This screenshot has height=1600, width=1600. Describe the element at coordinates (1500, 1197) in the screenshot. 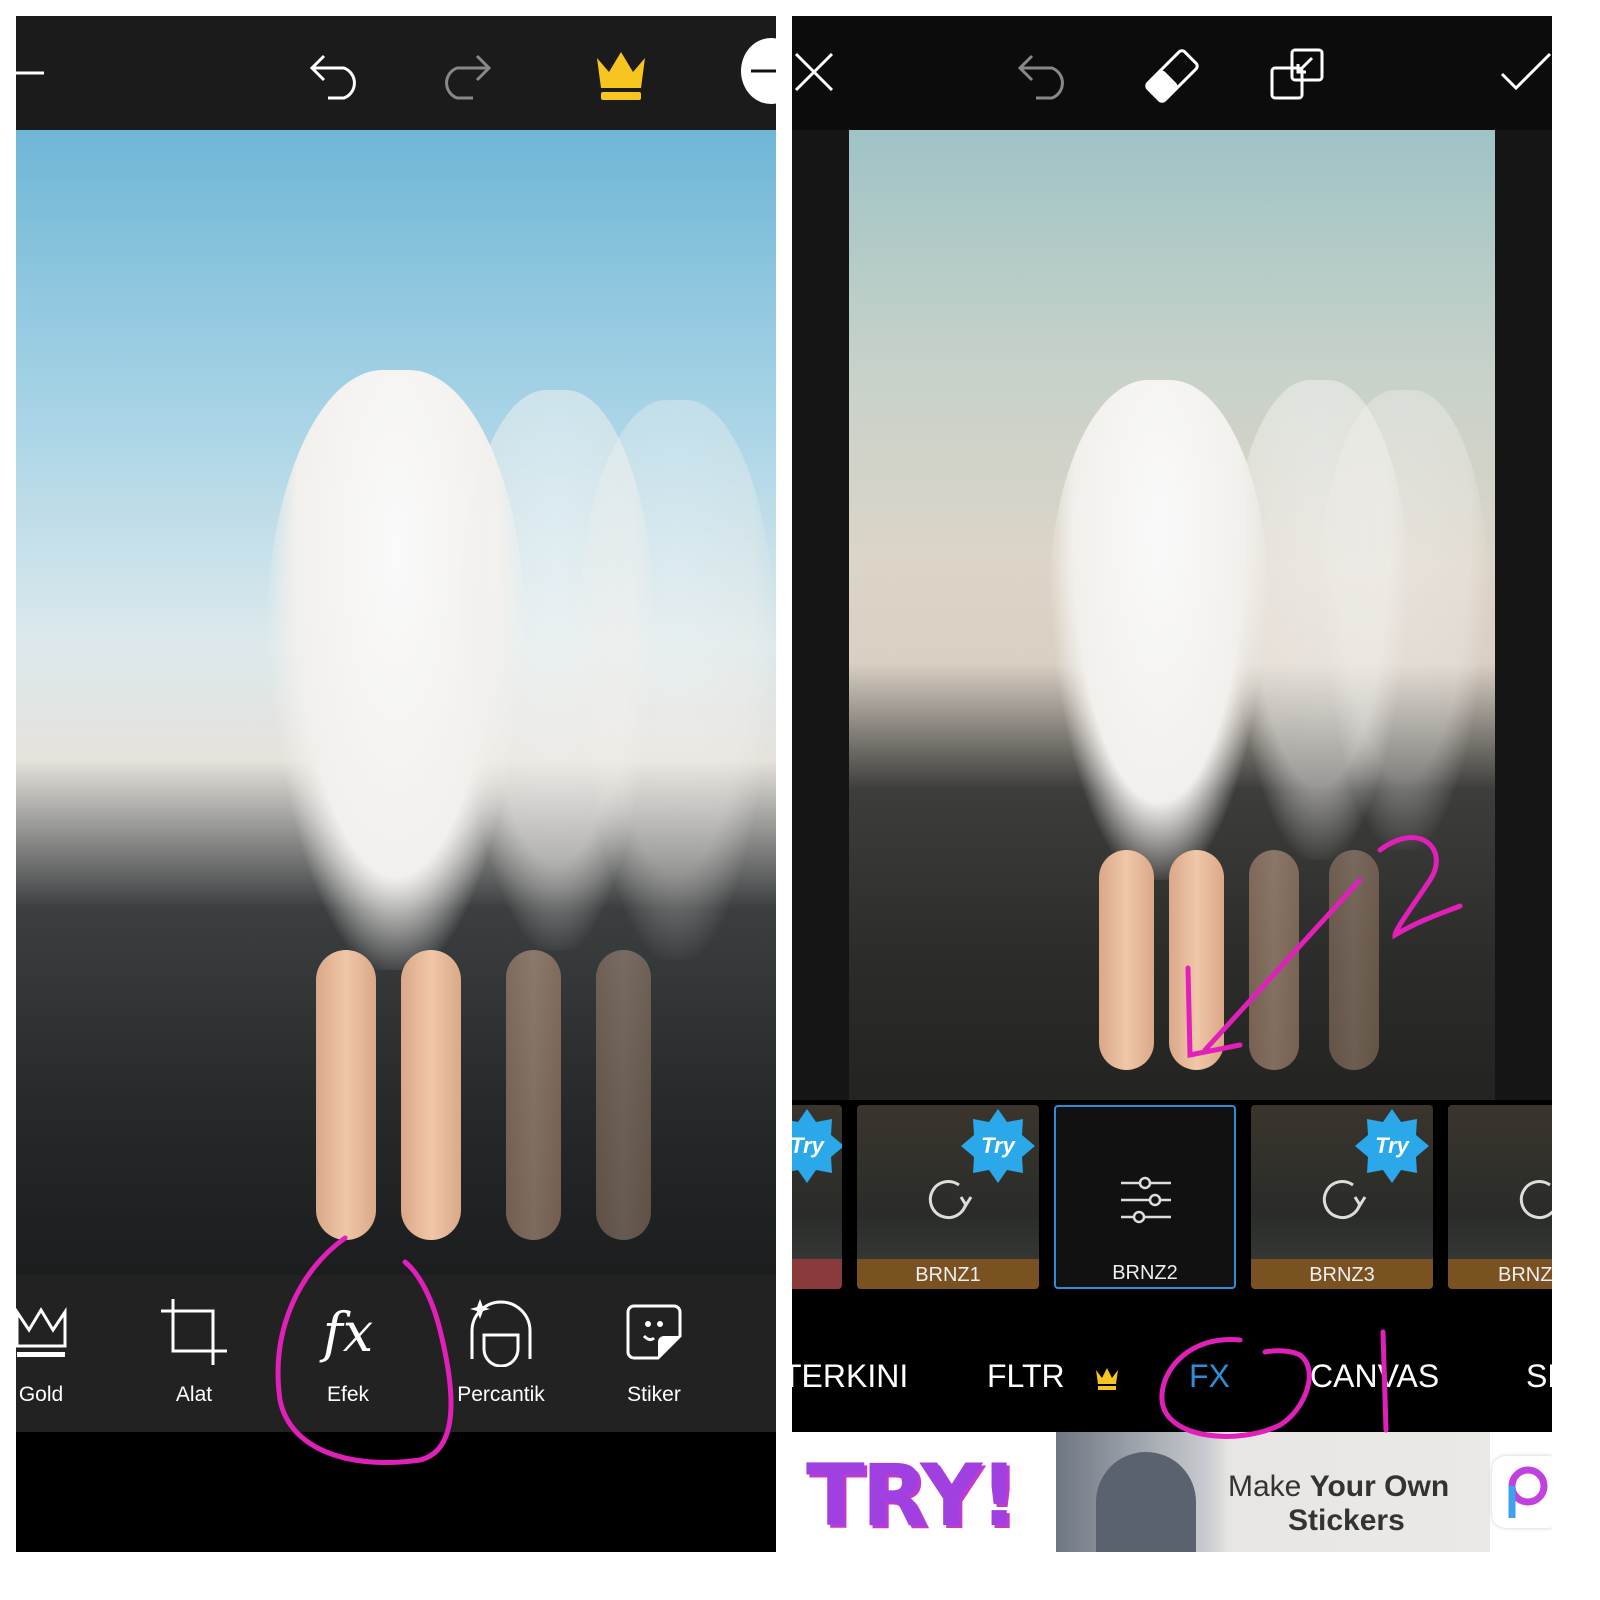

I see `effect-thumb-brnz4: BRNZ` at that location.